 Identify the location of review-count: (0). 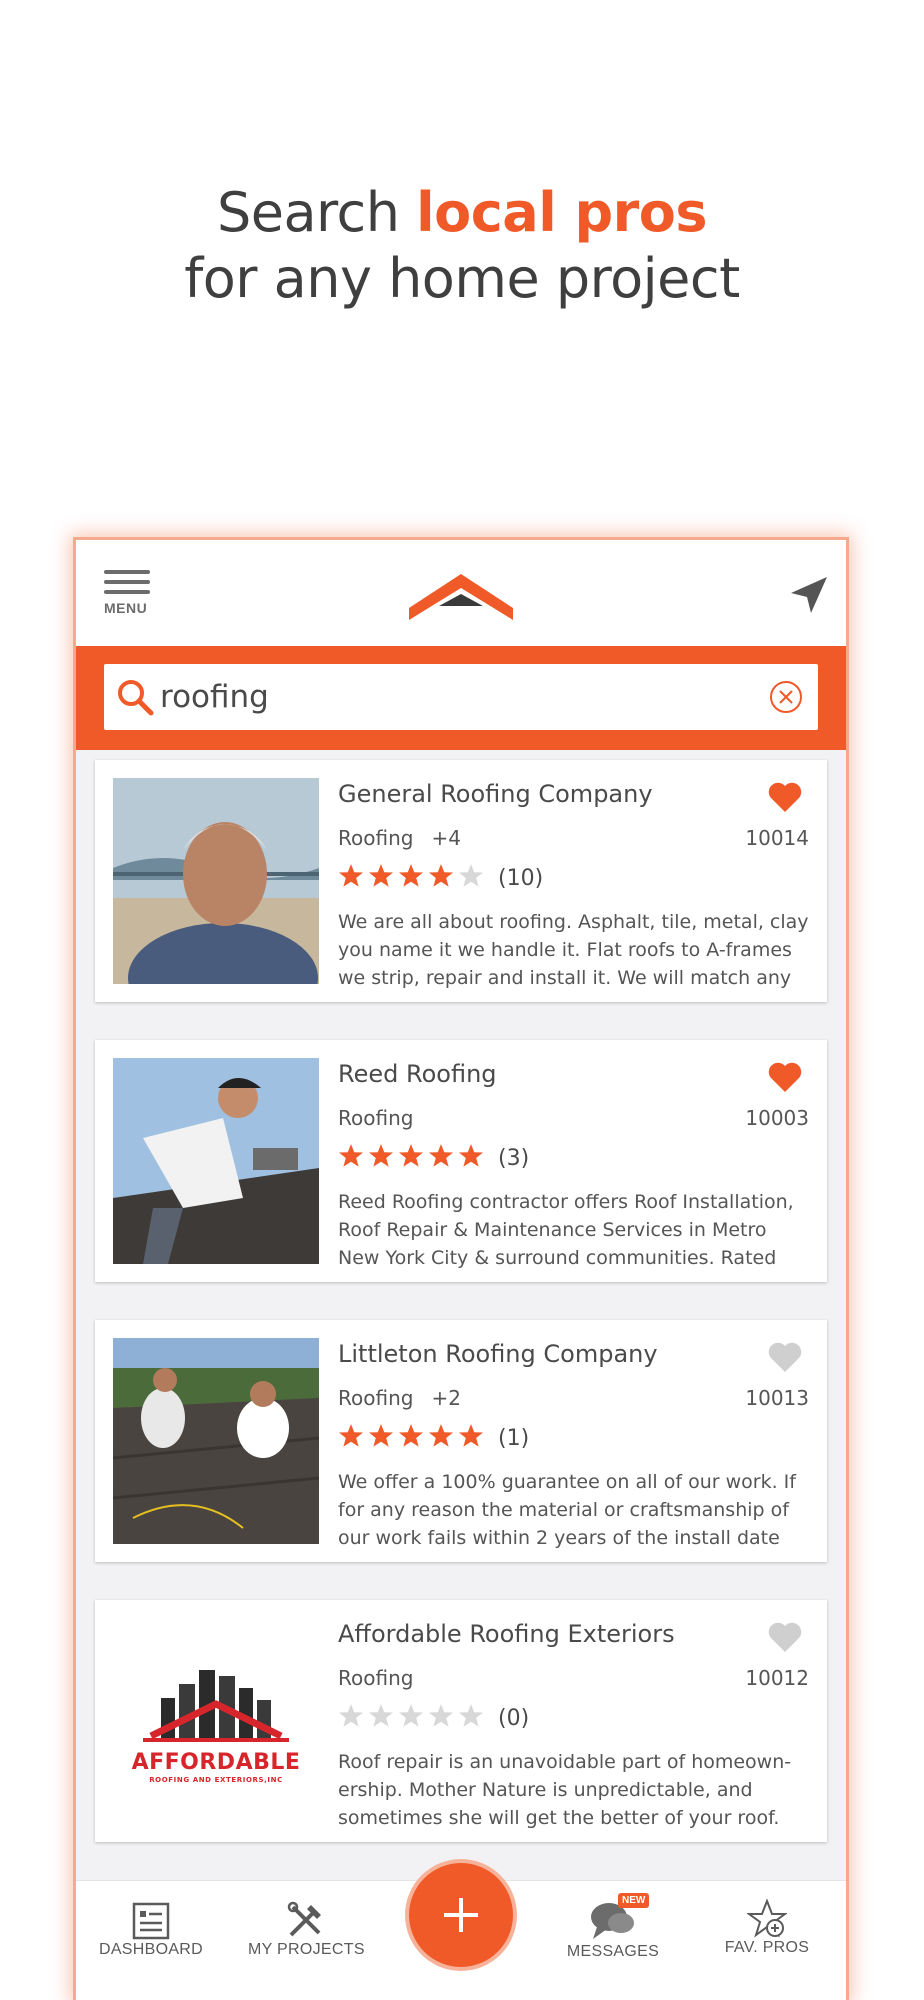
(514, 1718).